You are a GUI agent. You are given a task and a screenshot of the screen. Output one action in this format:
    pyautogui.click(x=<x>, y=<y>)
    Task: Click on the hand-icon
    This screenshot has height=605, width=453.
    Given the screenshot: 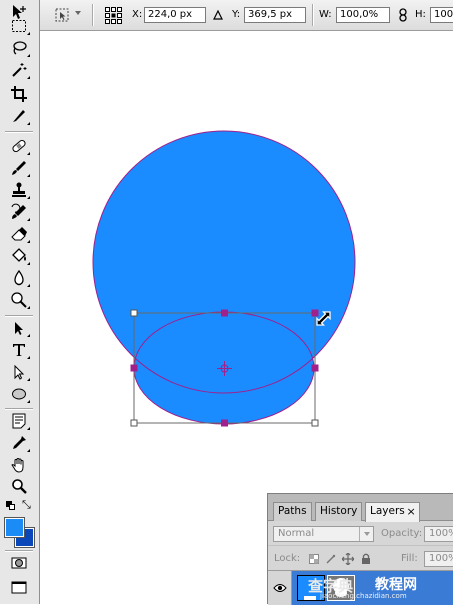 What is the action you would take?
    pyautogui.click(x=17, y=465)
    